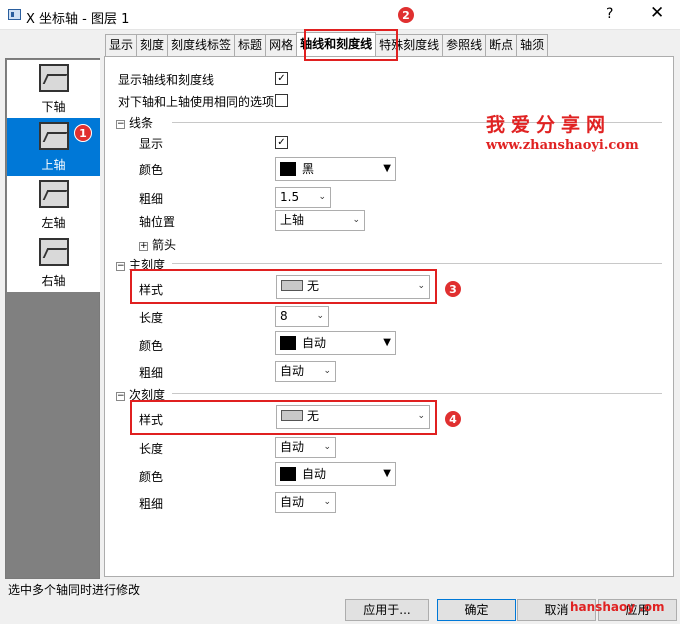 This screenshot has height=624, width=680. Describe the element at coordinates (151, 477) in the screenshot. I see `minor-color-label: 颜色` at that location.